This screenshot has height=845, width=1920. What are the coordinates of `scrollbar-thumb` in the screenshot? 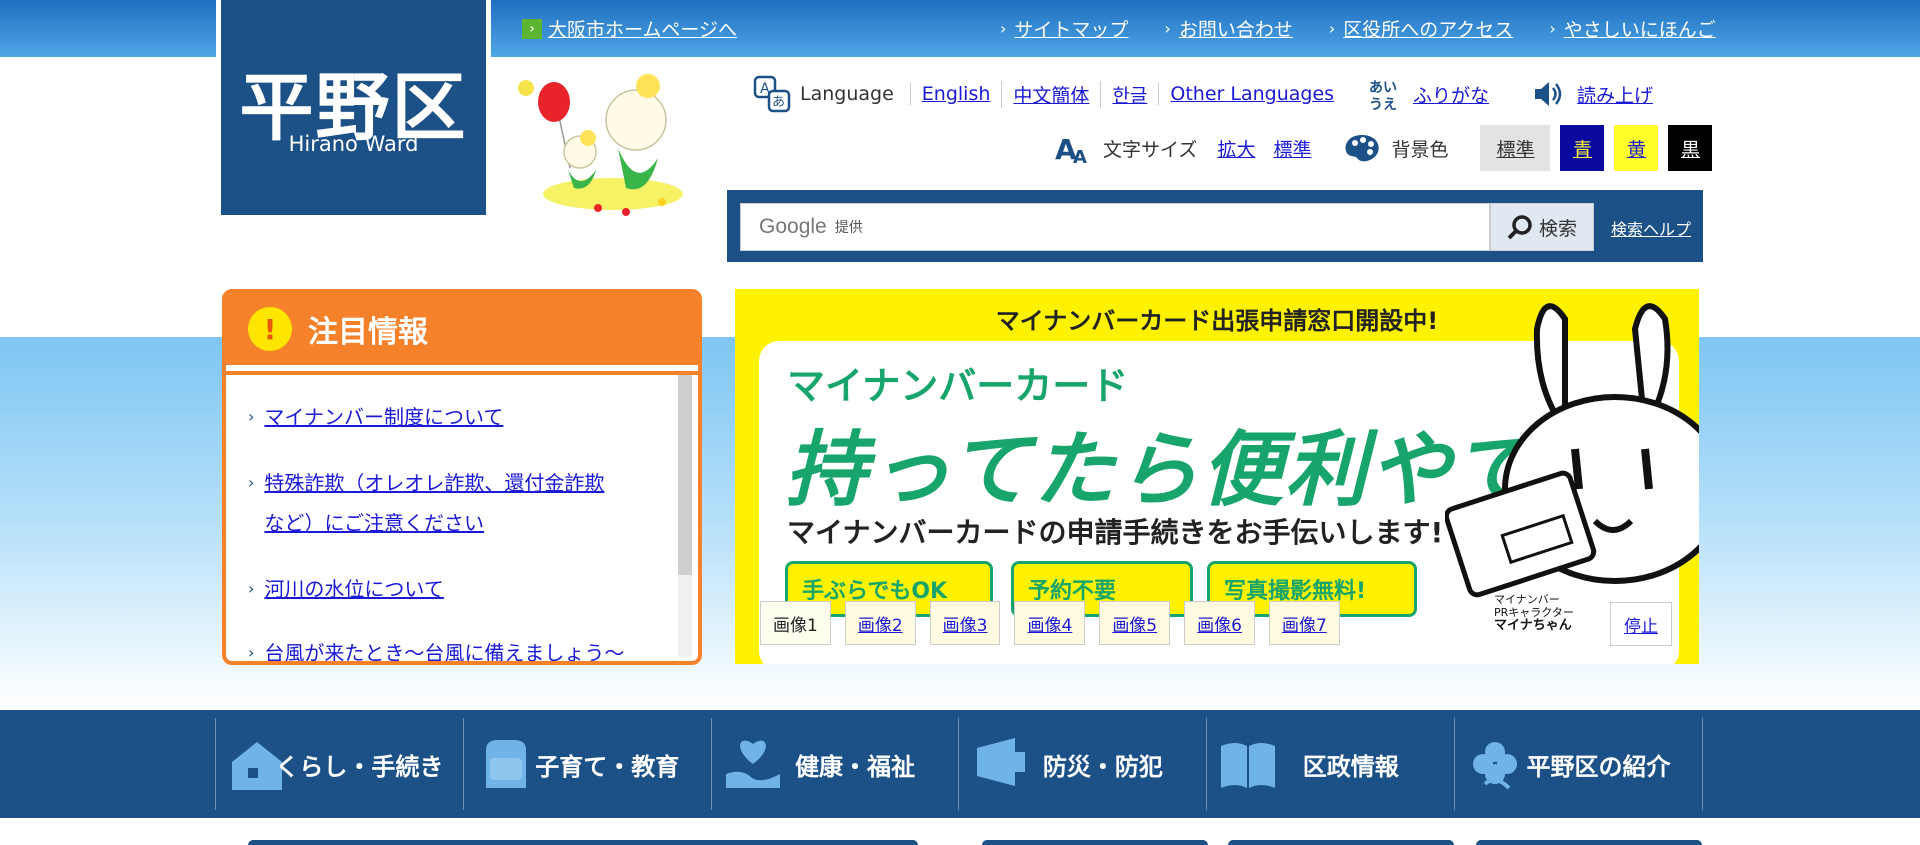 It's located at (685, 475).